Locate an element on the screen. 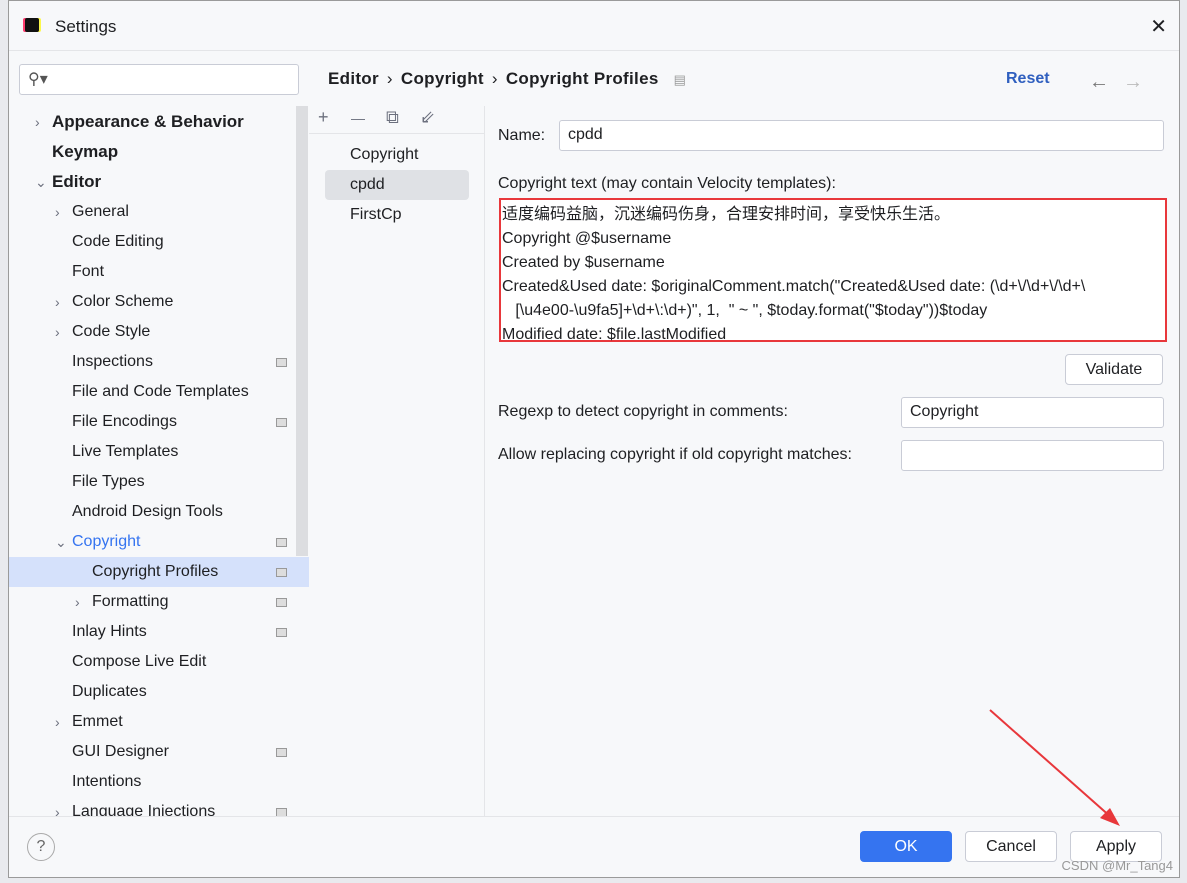 This screenshot has height=883, width=1187. annotation-arrow is located at coordinates (1054, 767).